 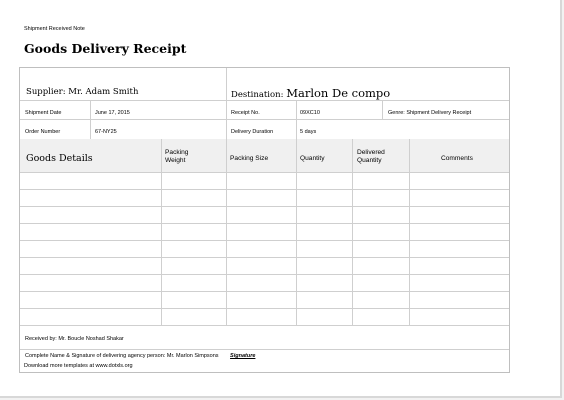 What do you see at coordinates (243, 356) in the screenshot?
I see `signature: Signature` at bounding box center [243, 356].